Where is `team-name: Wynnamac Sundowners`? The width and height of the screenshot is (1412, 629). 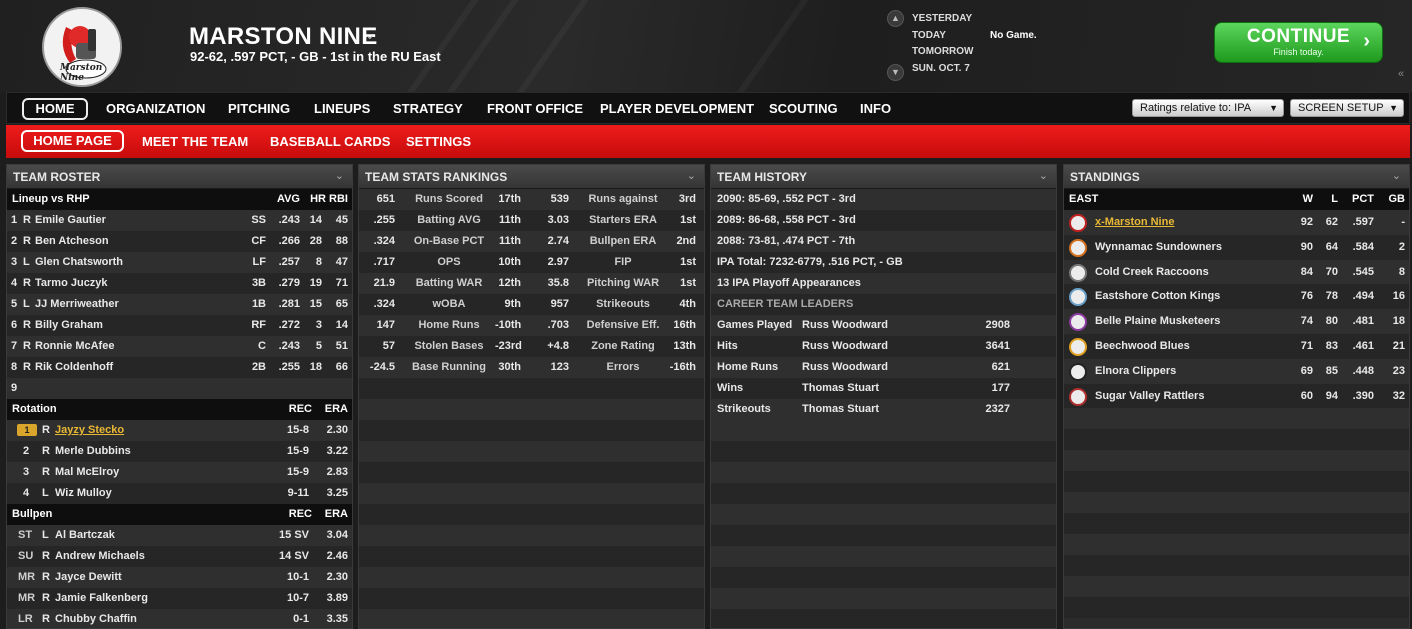
team-name: Wynnamac Sundowners is located at coordinates (1158, 247).